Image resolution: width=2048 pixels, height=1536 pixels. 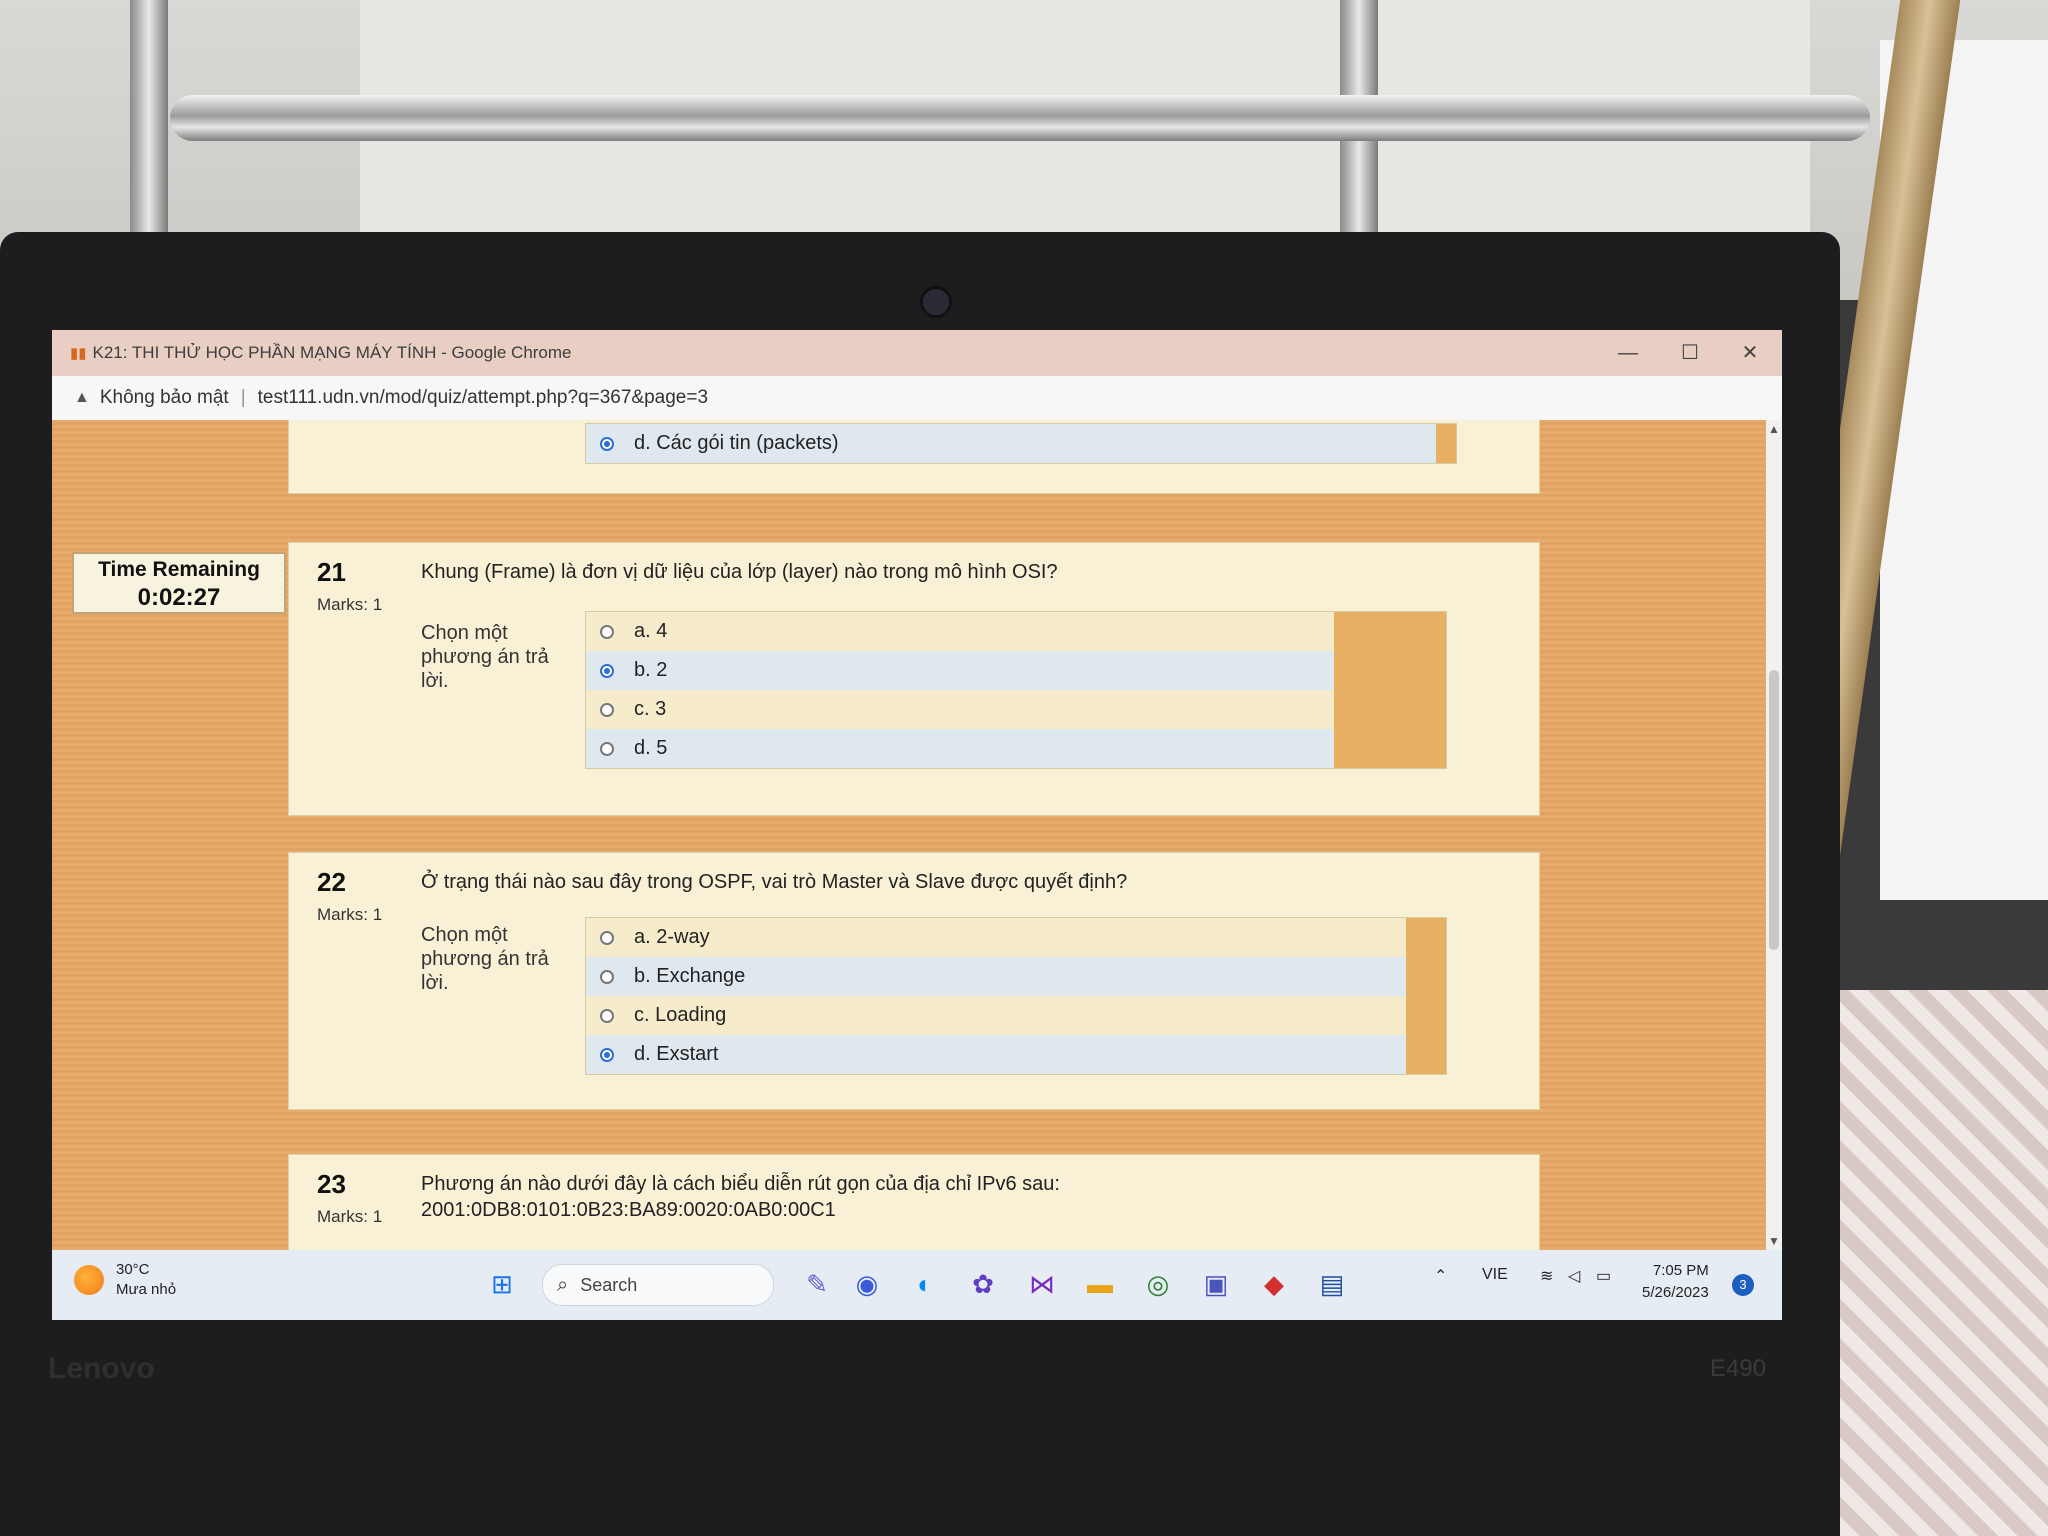 What do you see at coordinates (651, 748) in the screenshot?
I see `answer-label: d. 5` at bounding box center [651, 748].